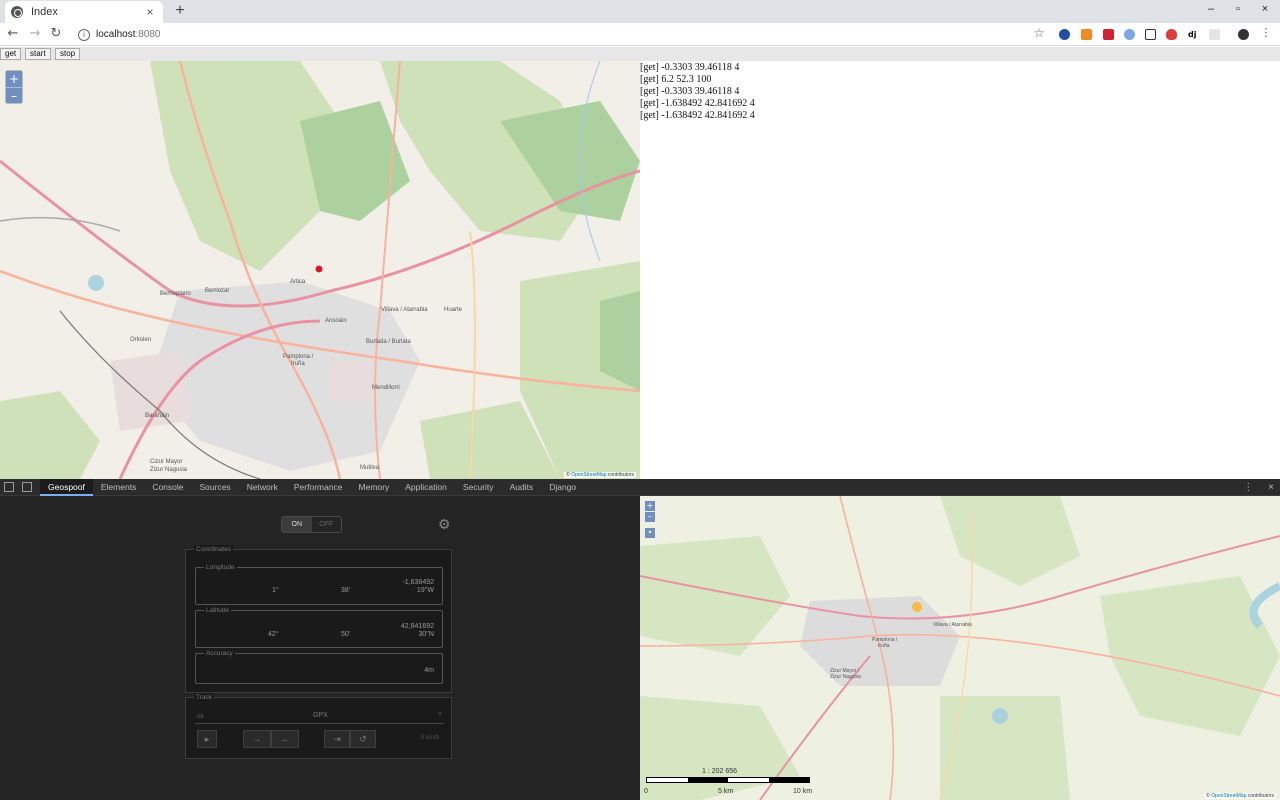 This screenshot has height=800, width=1280. Describe the element at coordinates (1039, 33) in the screenshot. I see `bookmark-star-icon: ☆` at that location.